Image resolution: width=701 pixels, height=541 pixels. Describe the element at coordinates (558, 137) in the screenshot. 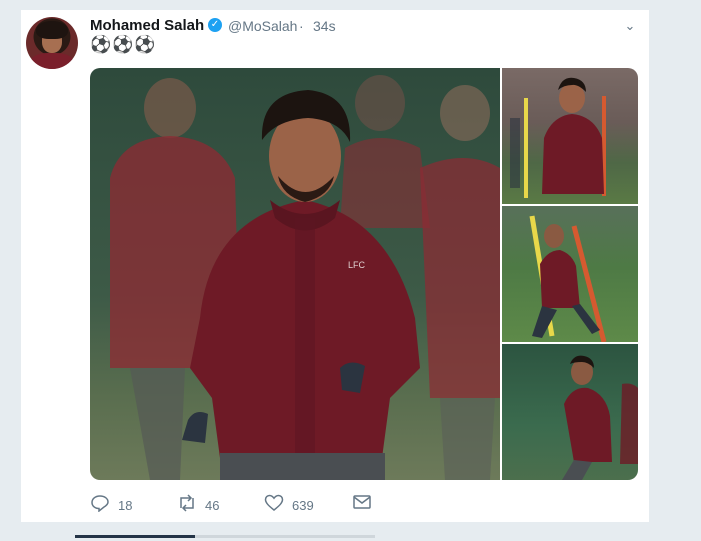

I see `photo-2-illustration` at that location.